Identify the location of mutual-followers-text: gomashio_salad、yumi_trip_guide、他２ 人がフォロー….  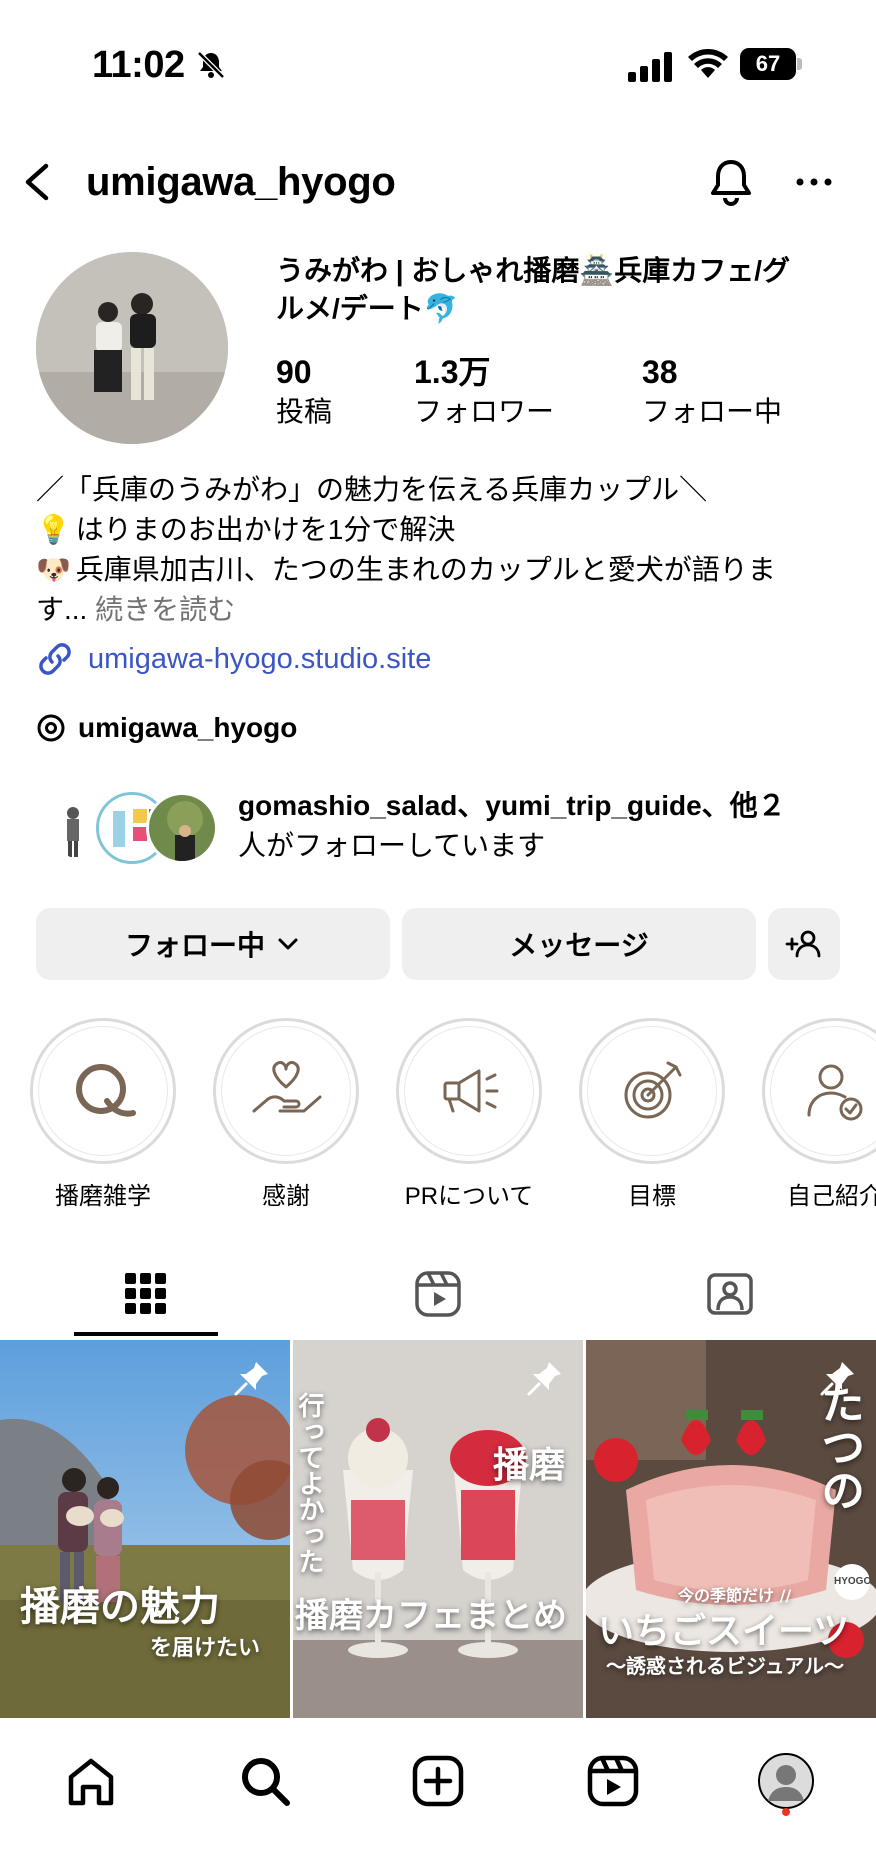
(512, 825).